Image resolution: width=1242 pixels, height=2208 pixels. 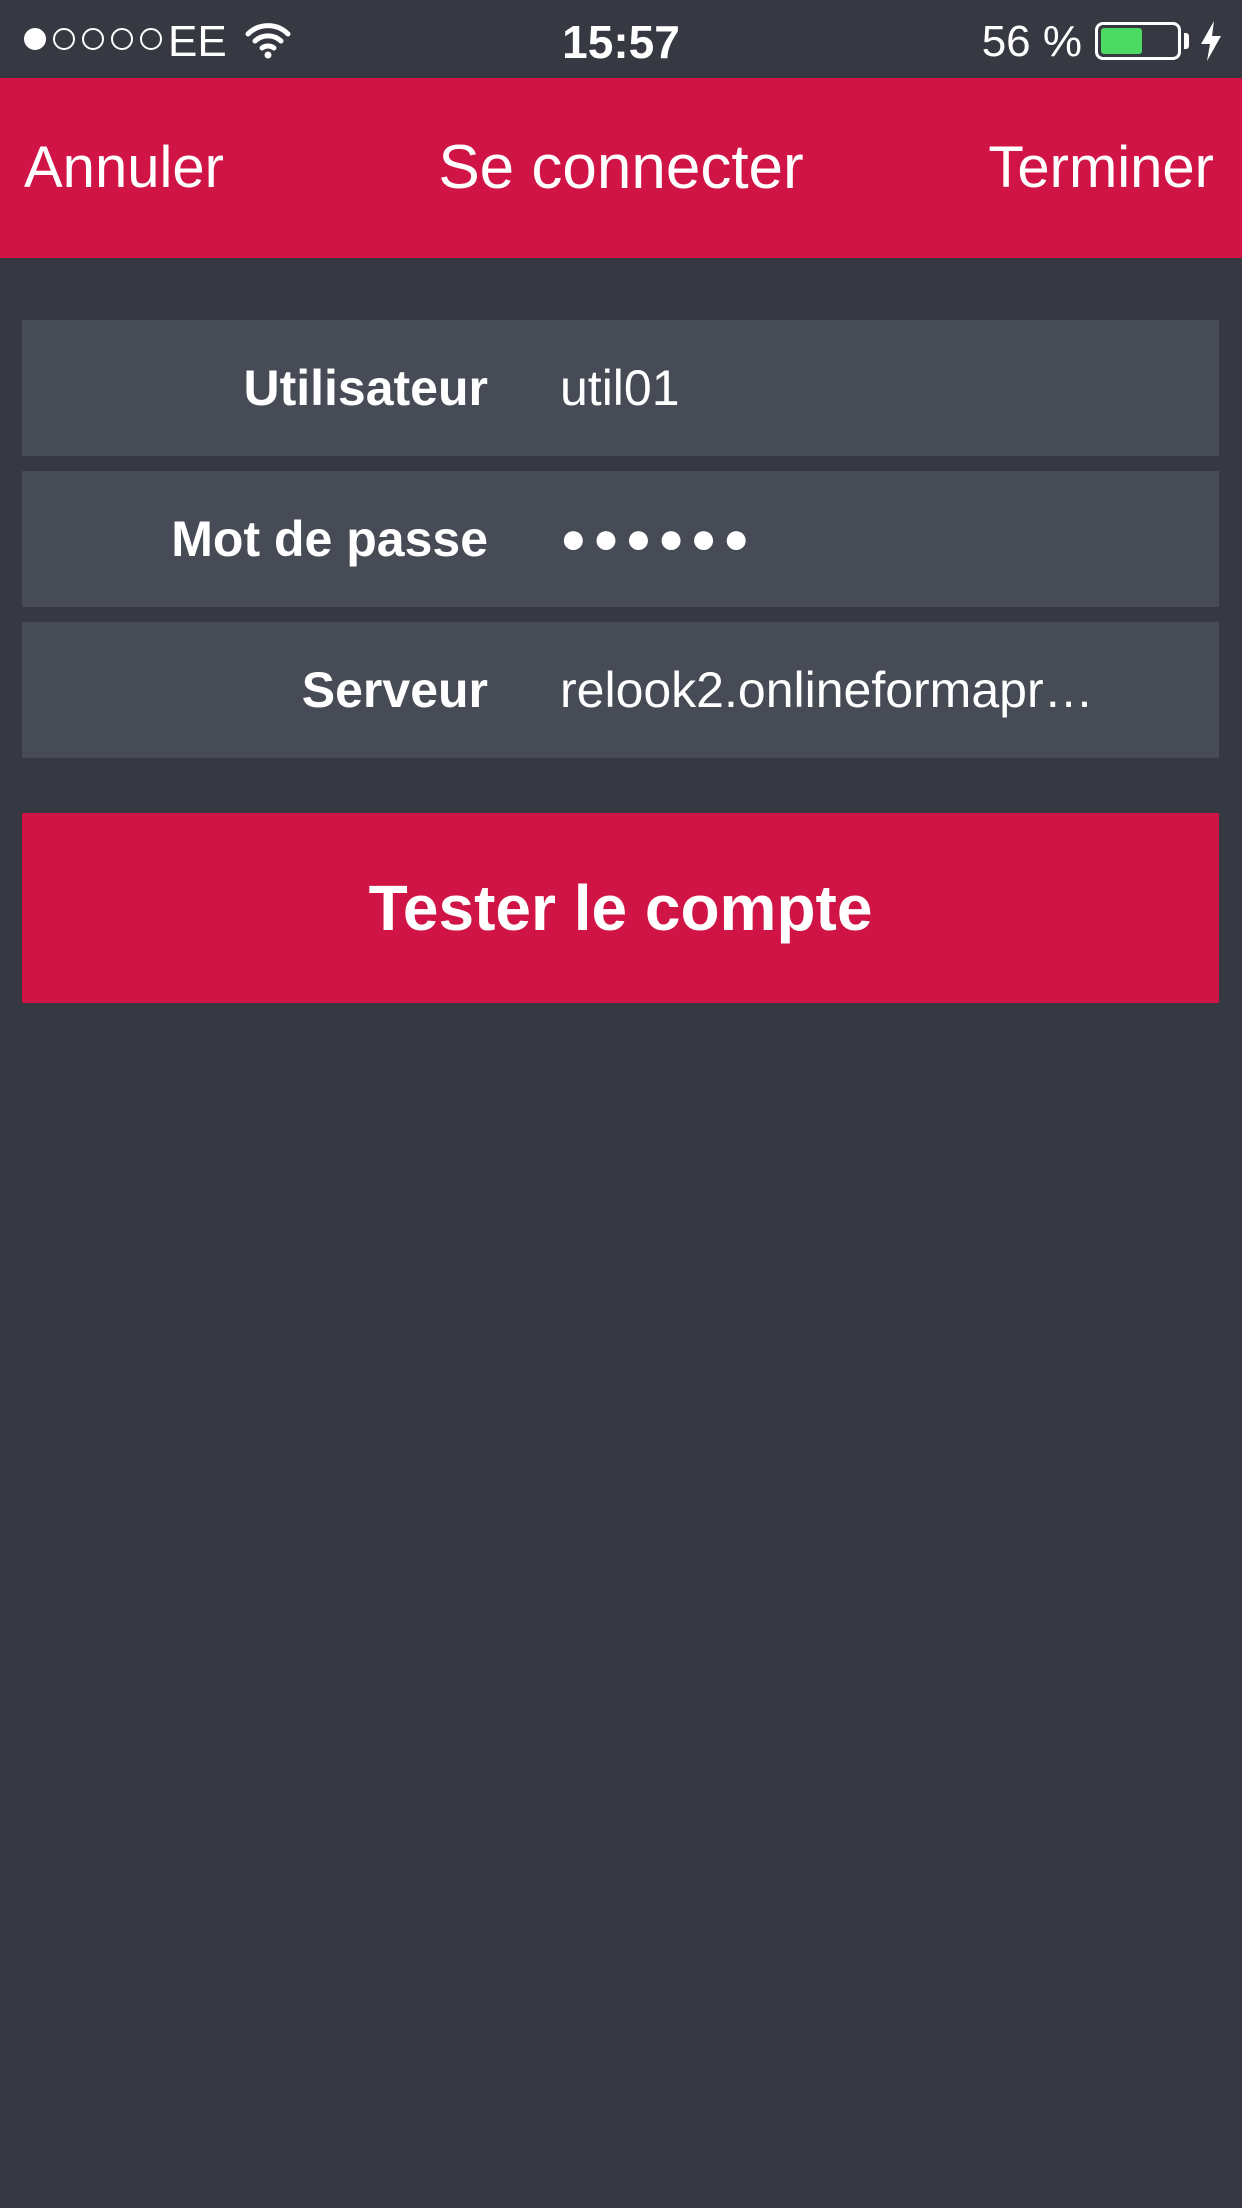 I want to click on password-field: ●●●●●●, so click(x=854, y=539).